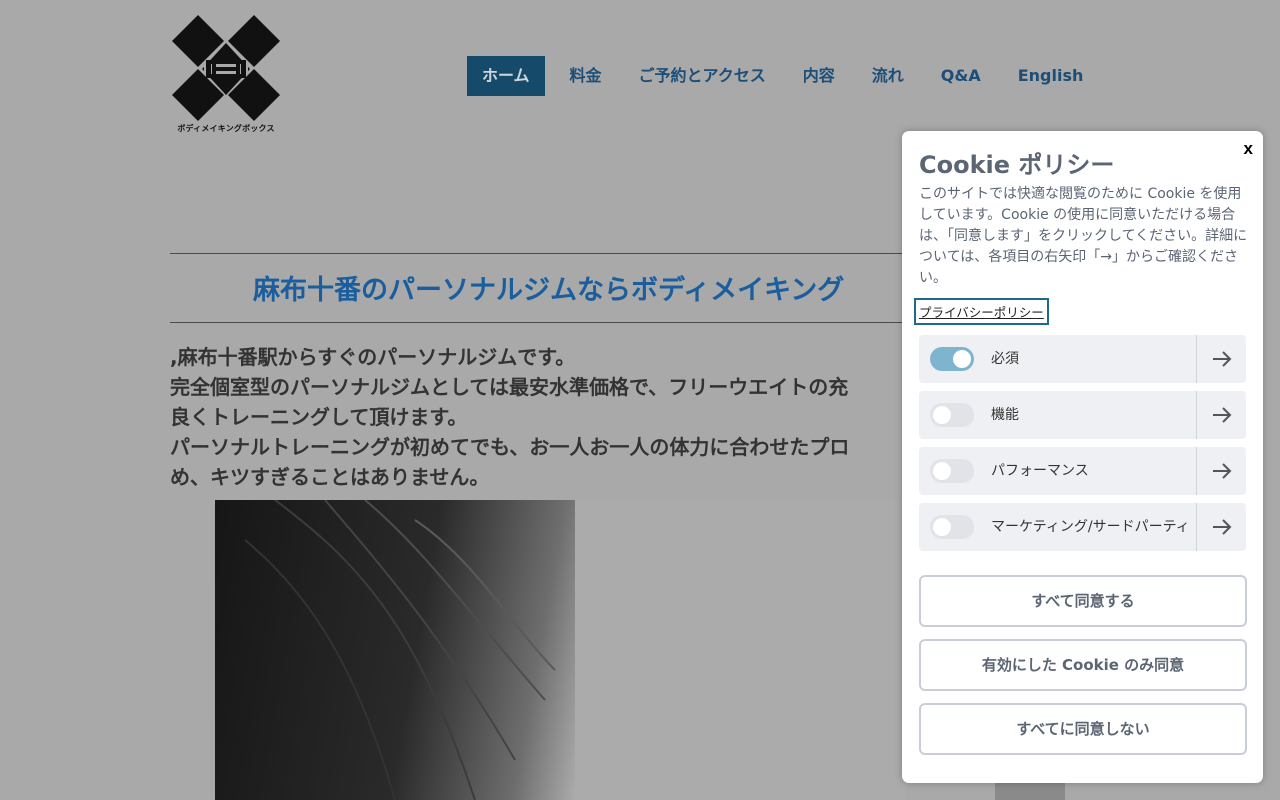  What do you see at coordinates (961, 76) in the screenshot?
I see `nav-item-qa: Q&A` at bounding box center [961, 76].